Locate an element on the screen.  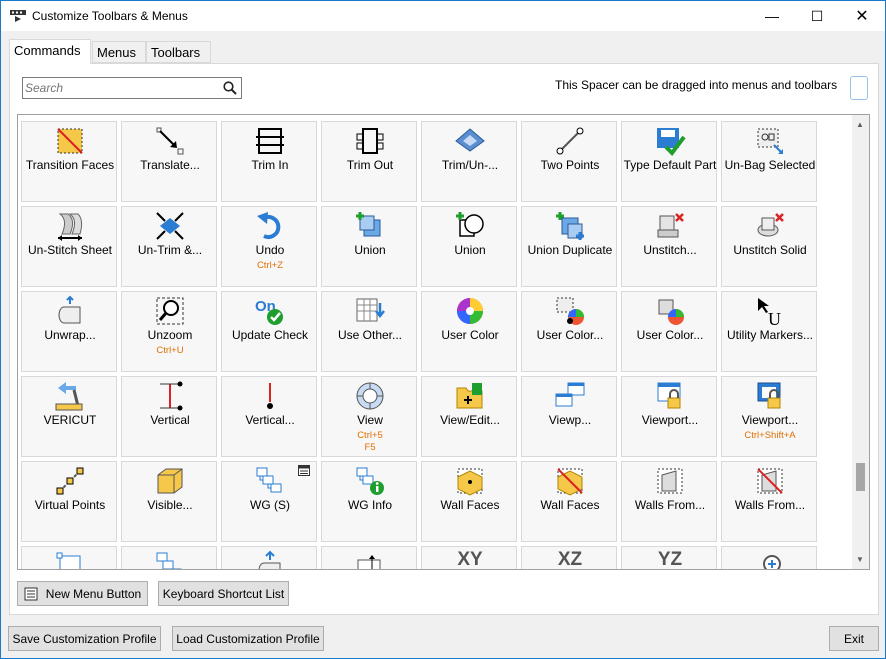
viewport-lock-icon is located at coordinates (669, 395).